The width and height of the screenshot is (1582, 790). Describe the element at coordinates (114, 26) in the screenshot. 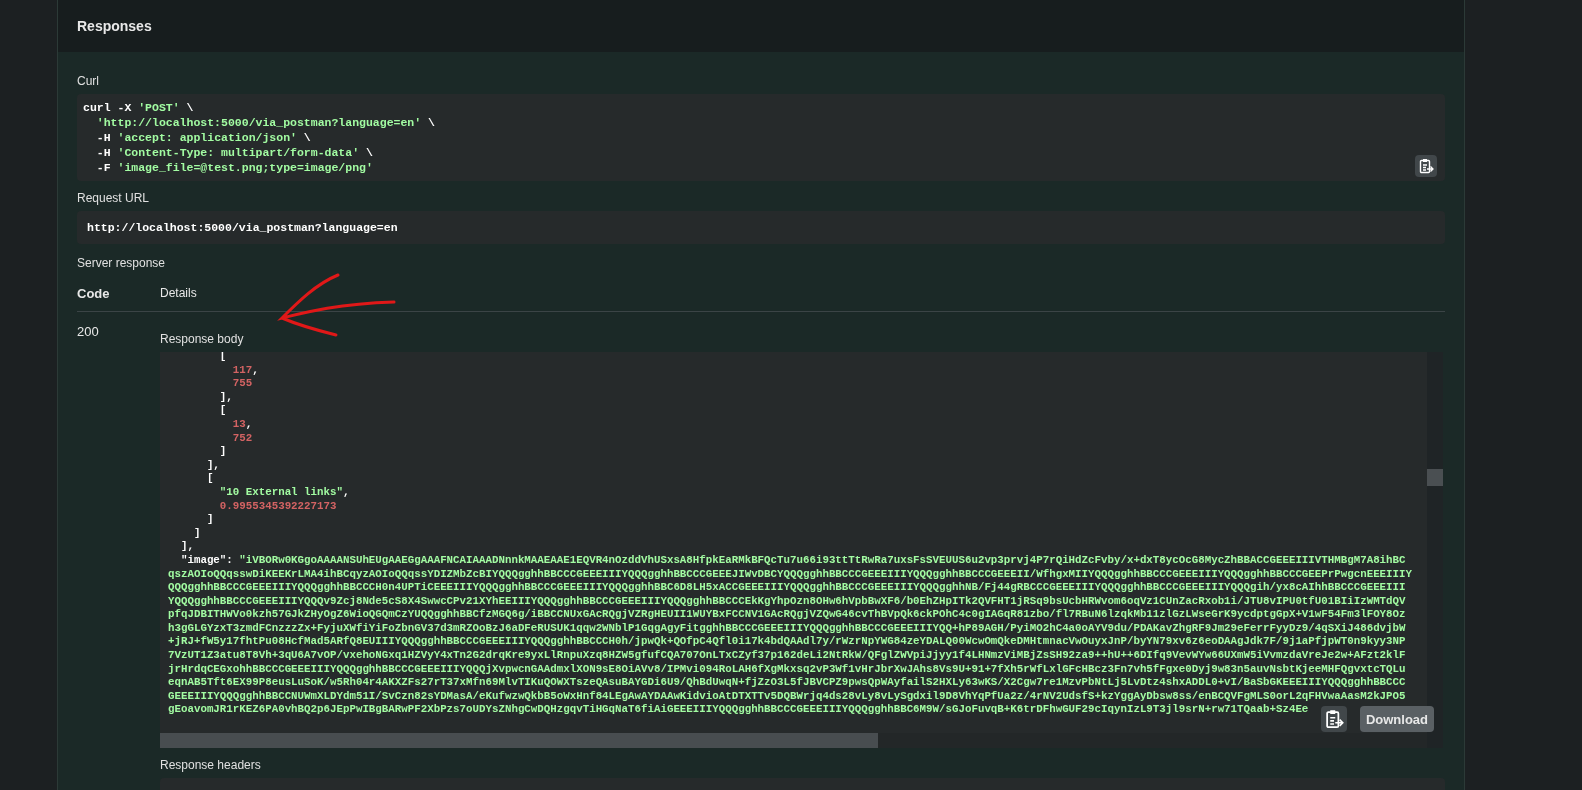

I see `section-title: Responses` at that location.